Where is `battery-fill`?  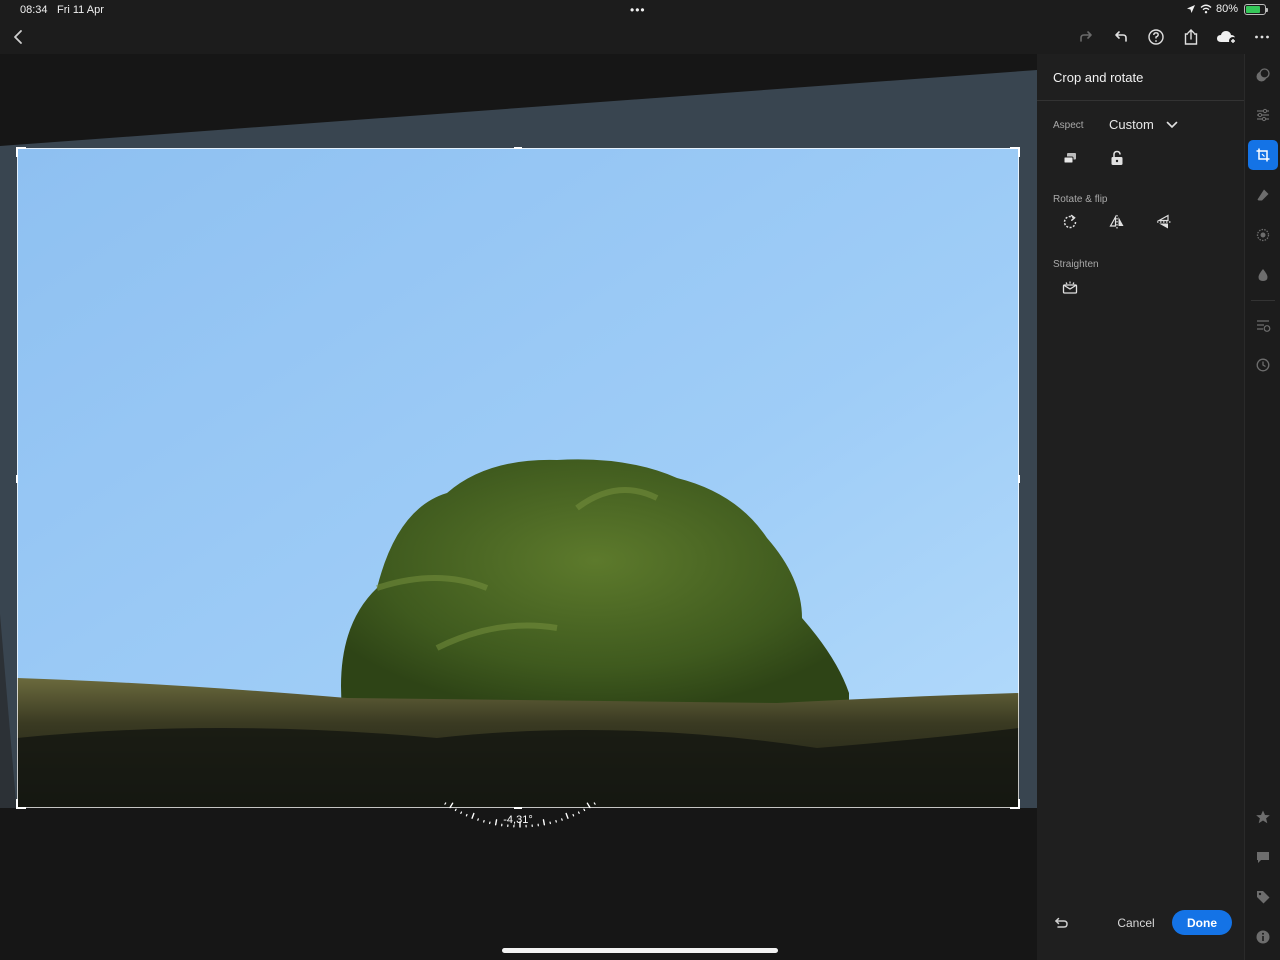 battery-fill is located at coordinates (1253, 9).